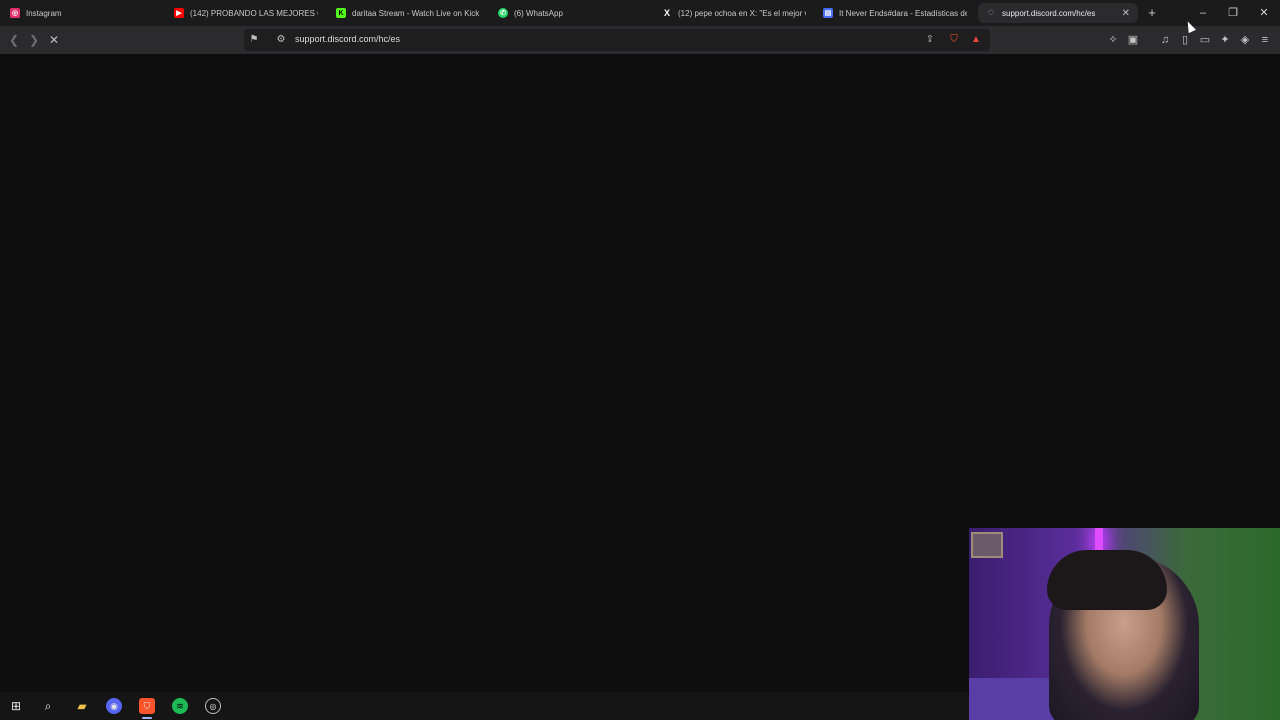  What do you see at coordinates (281, 40) in the screenshot?
I see `site-settings-icon: ⚙` at bounding box center [281, 40].